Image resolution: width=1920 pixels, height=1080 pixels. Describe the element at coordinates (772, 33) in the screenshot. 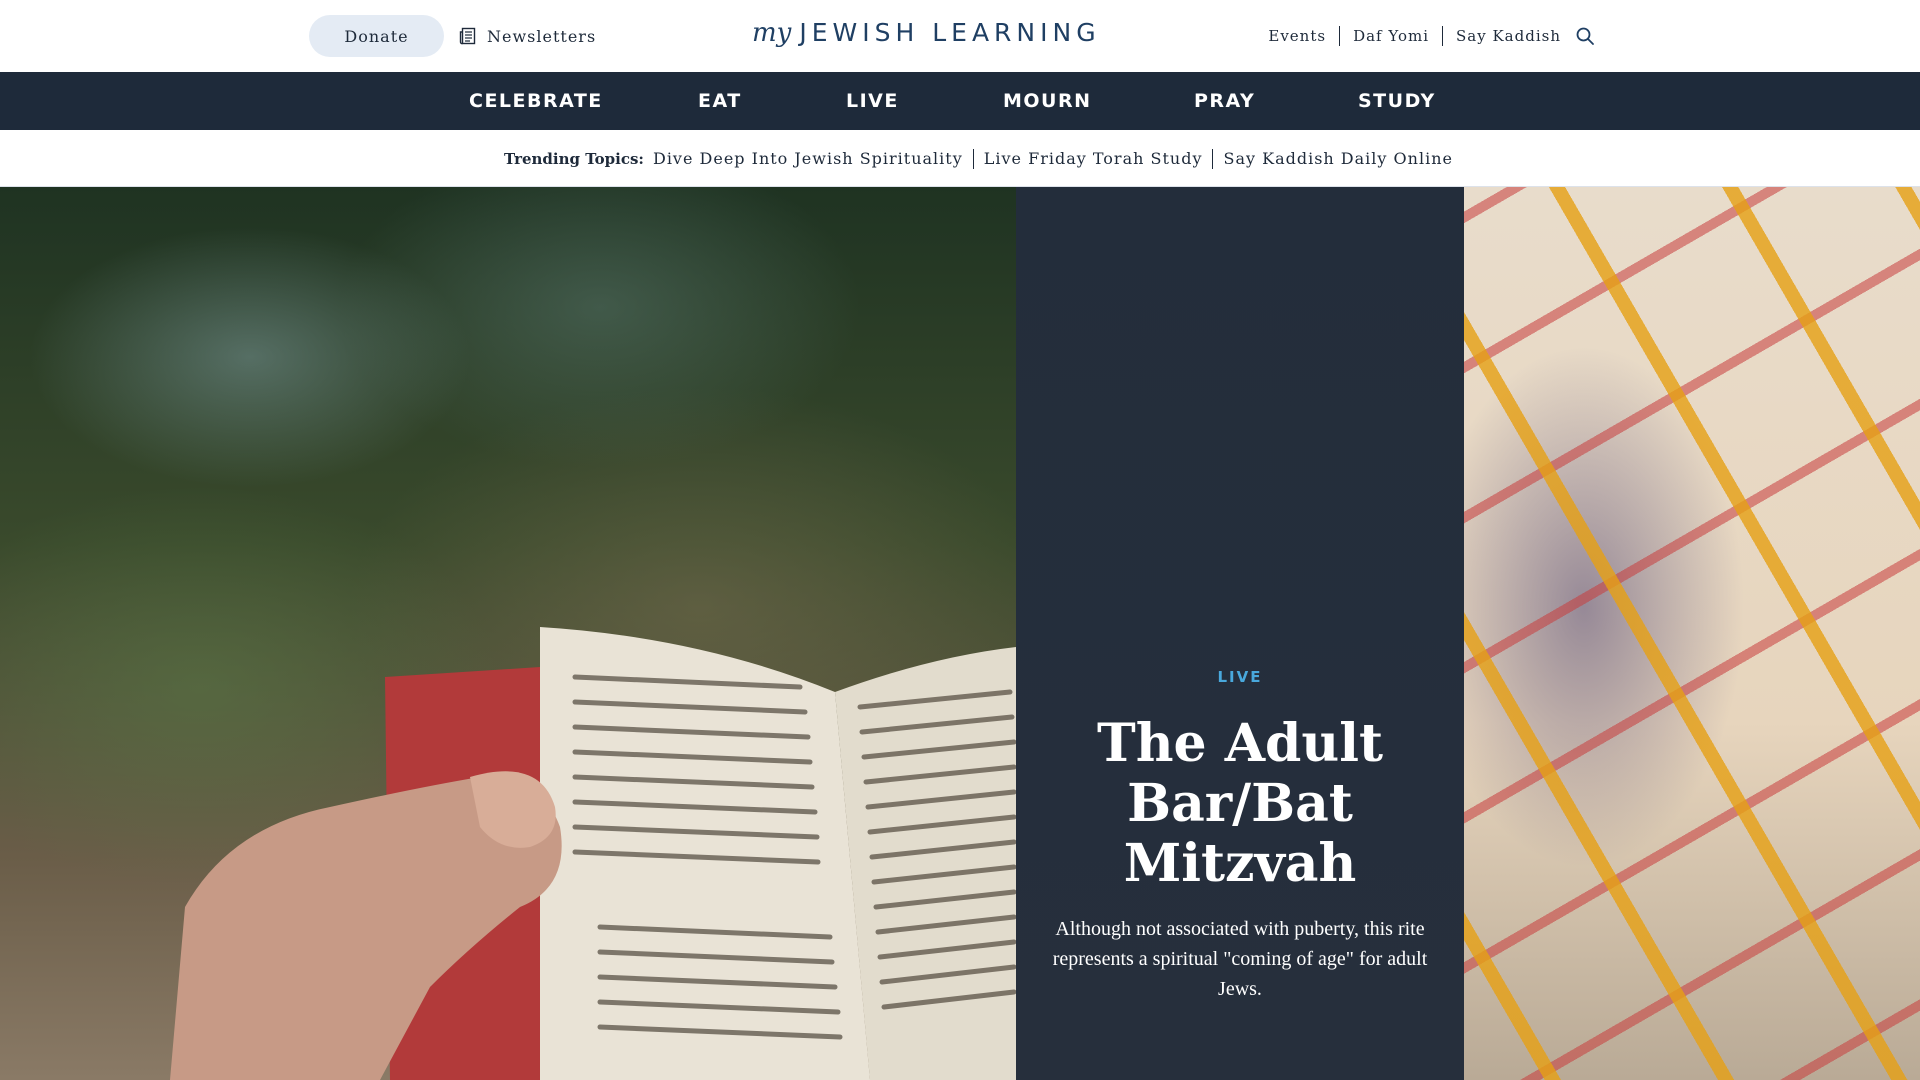

I see `logo-my-text: my` at that location.